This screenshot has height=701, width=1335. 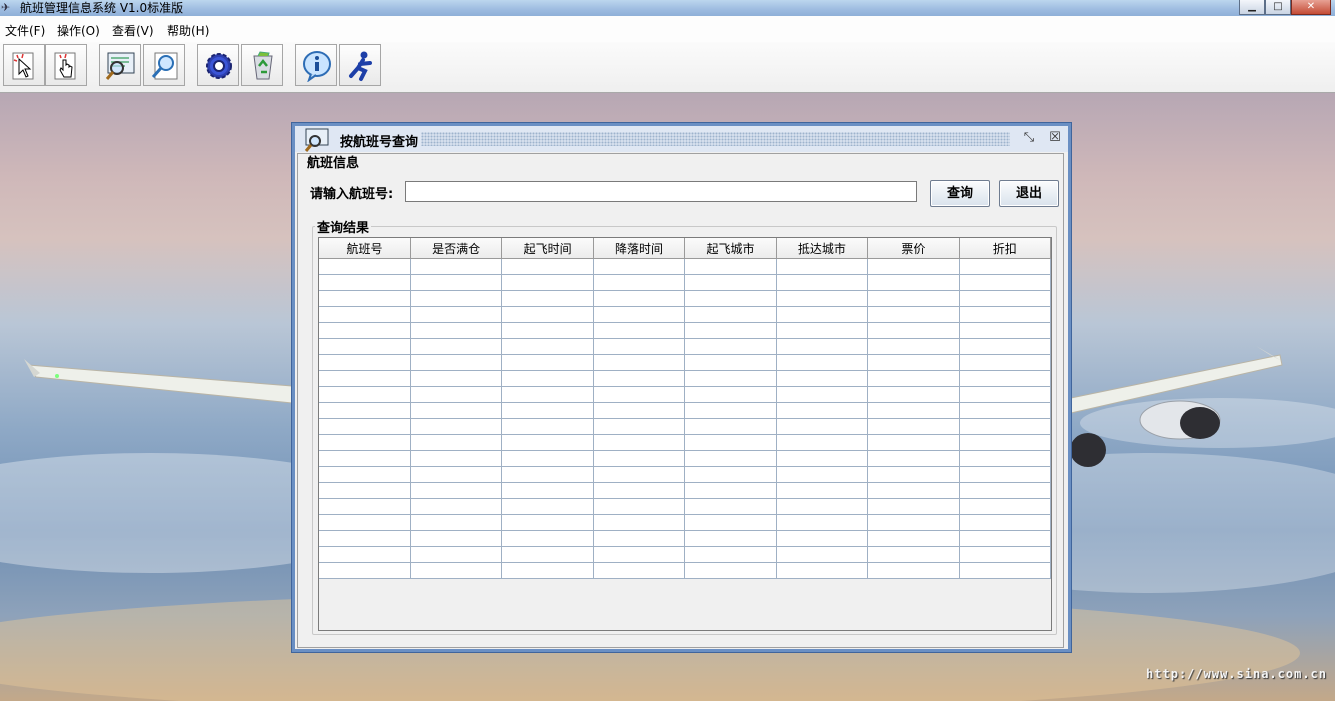 What do you see at coordinates (960, 193) in the screenshot?
I see `query-button: 查询` at bounding box center [960, 193].